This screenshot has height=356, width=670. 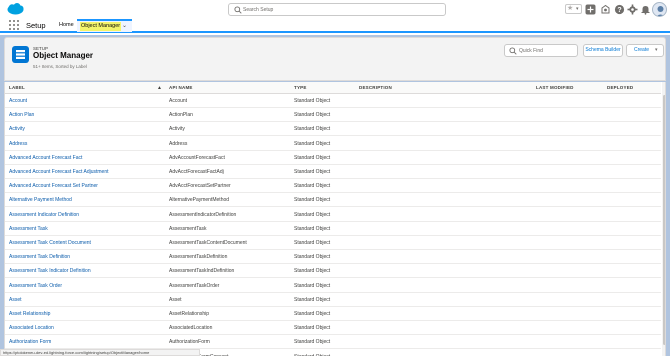 What do you see at coordinates (375, 87) in the screenshot?
I see `column-header-description: DESCRIPTION` at bounding box center [375, 87].